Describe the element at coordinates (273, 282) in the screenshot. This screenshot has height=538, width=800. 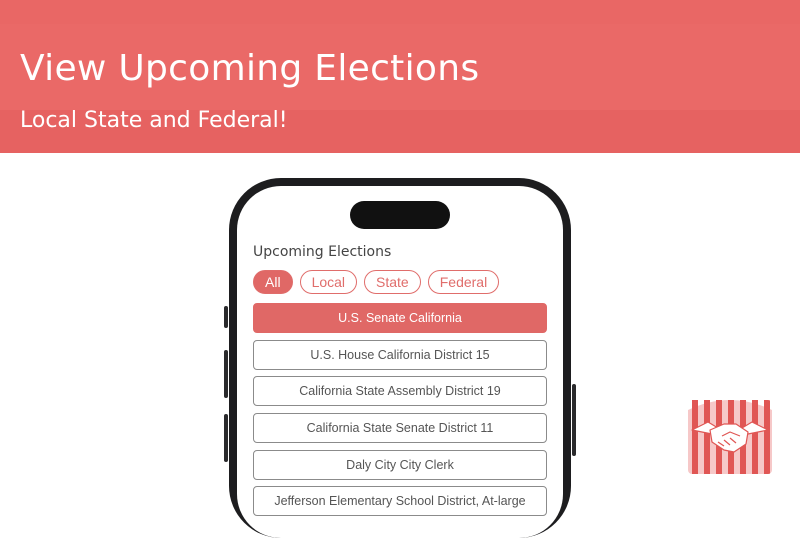
I see `filter-chip-all: All` at that location.